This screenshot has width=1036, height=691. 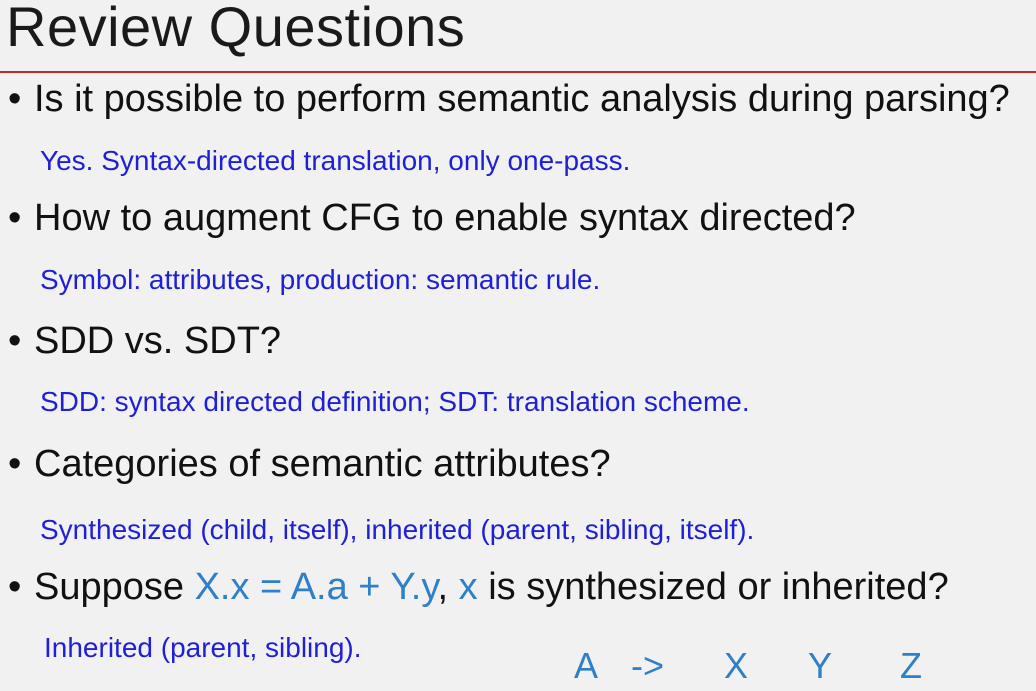 What do you see at coordinates (518, 72) in the screenshot?
I see `title-divider` at bounding box center [518, 72].